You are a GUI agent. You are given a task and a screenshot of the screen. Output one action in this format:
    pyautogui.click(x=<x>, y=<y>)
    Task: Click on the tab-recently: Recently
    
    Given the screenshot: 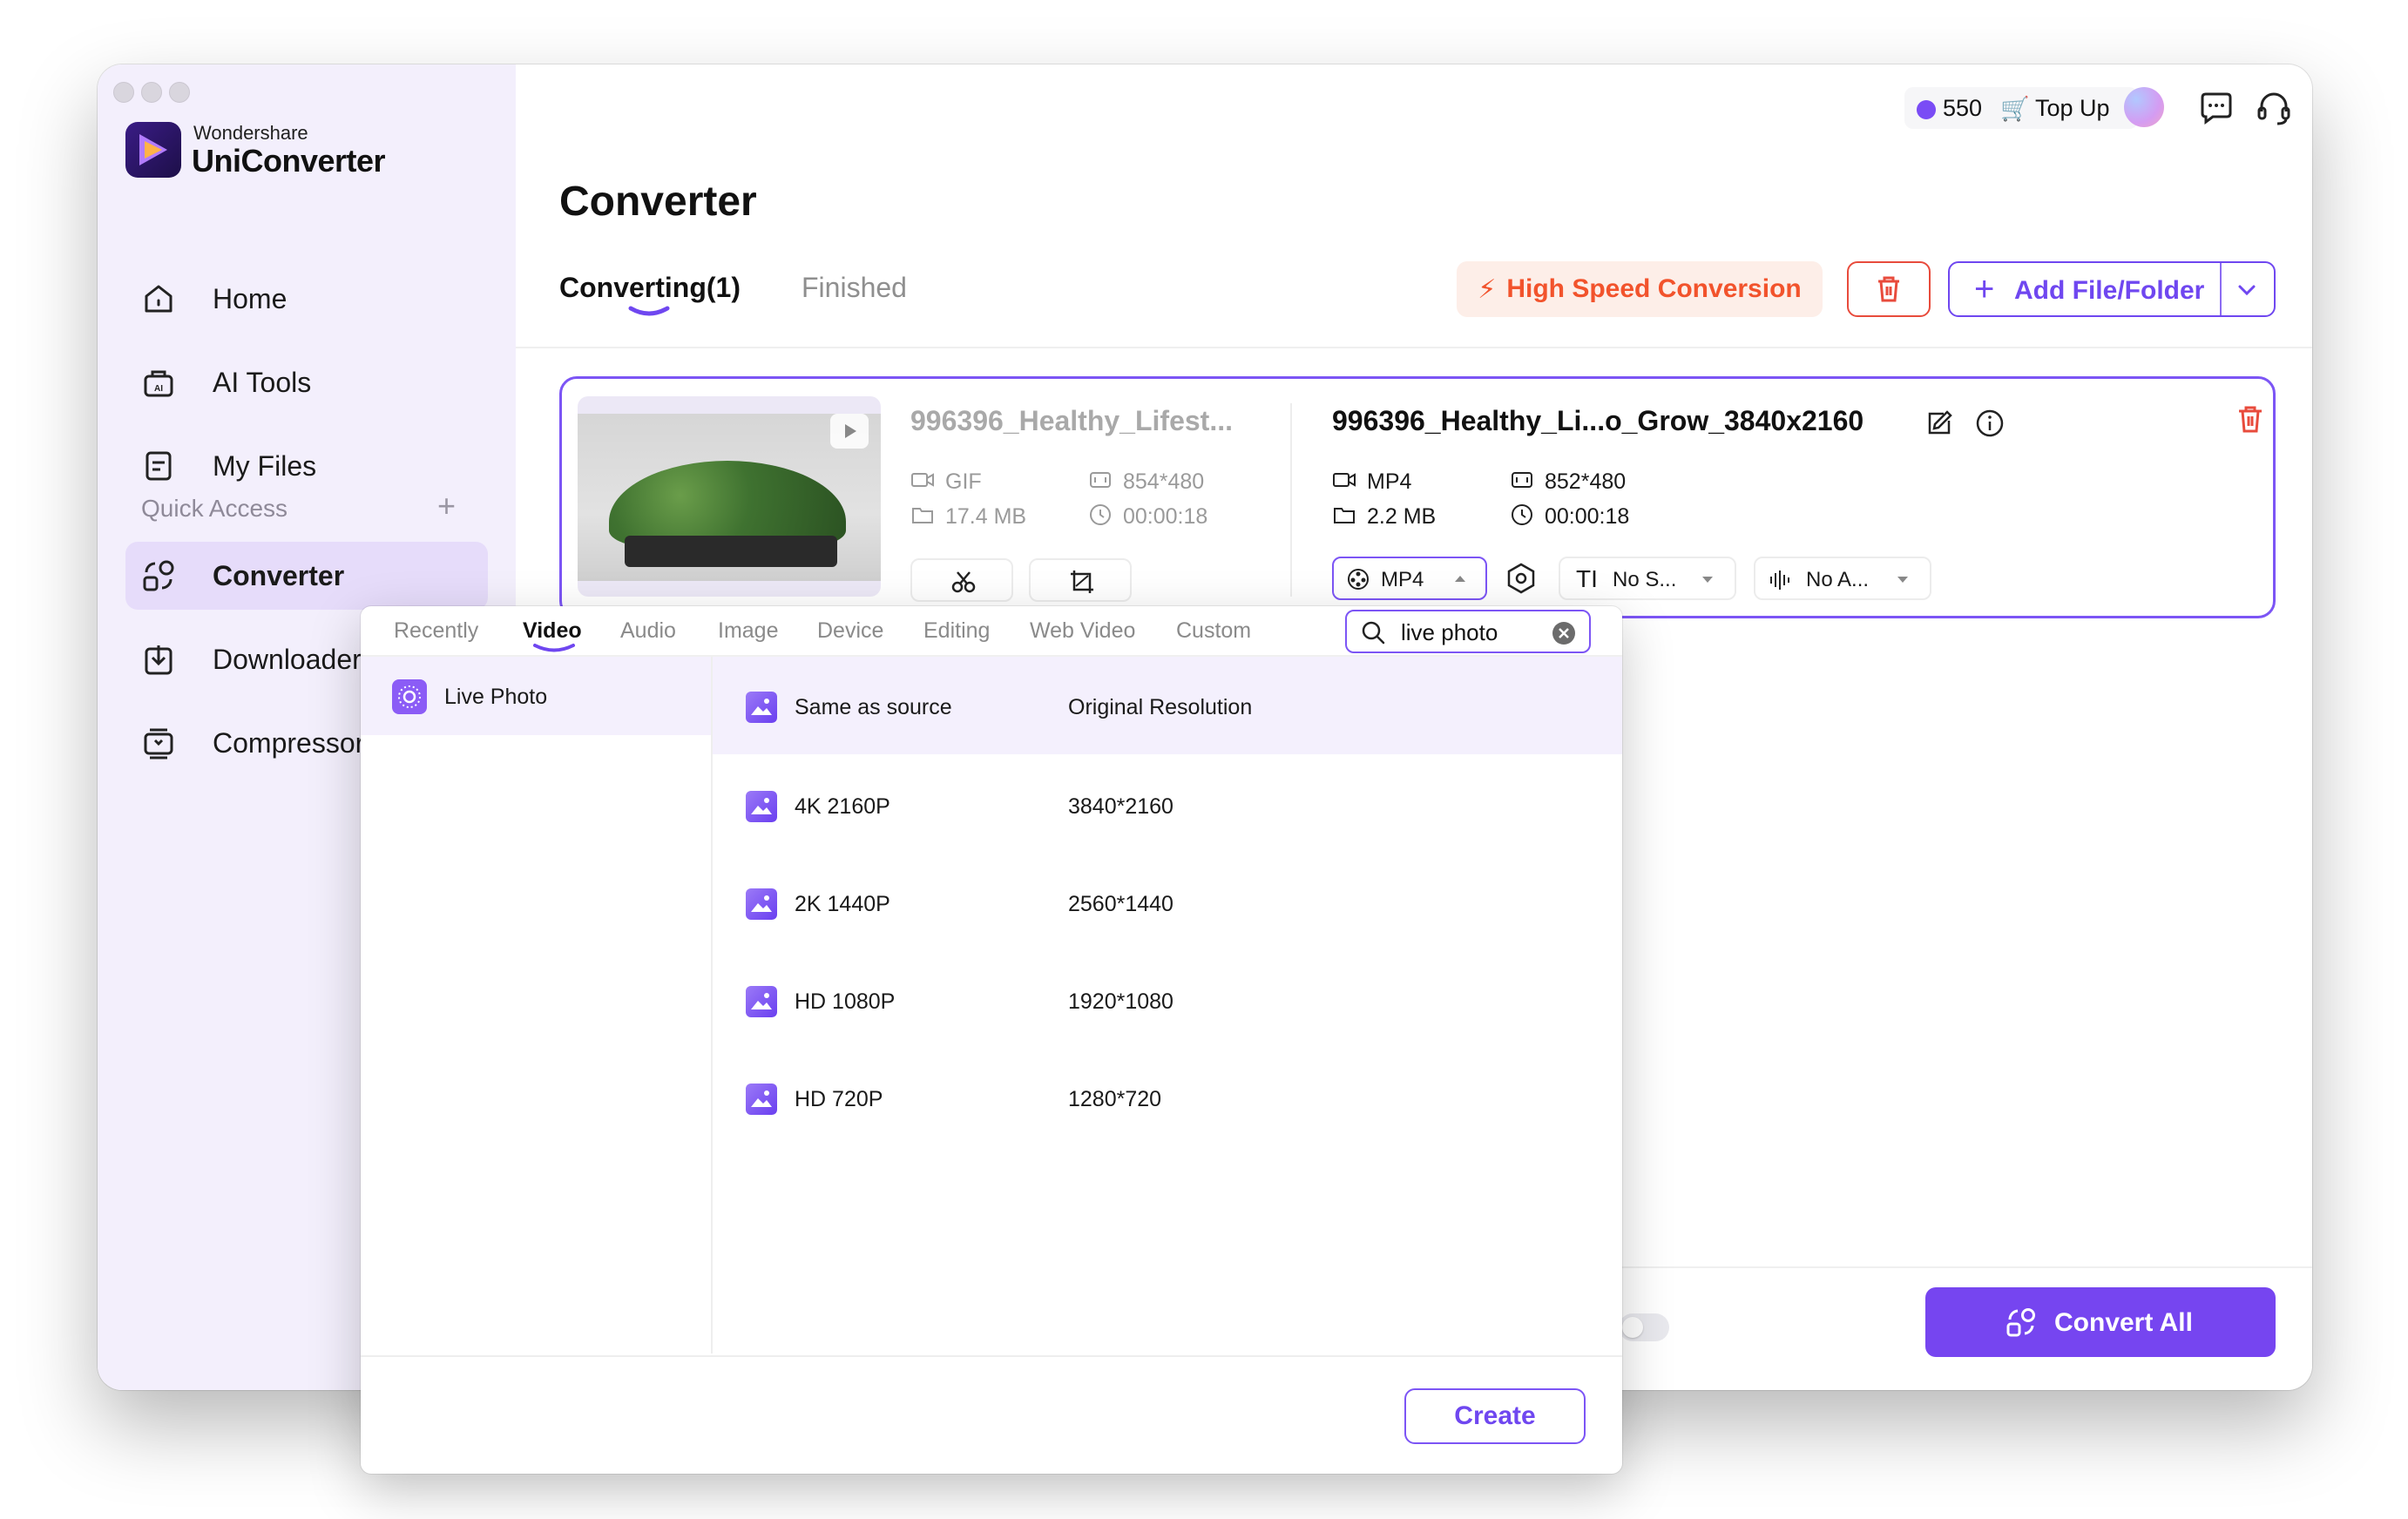 What is the action you would take?
    pyautogui.click(x=436, y=631)
    